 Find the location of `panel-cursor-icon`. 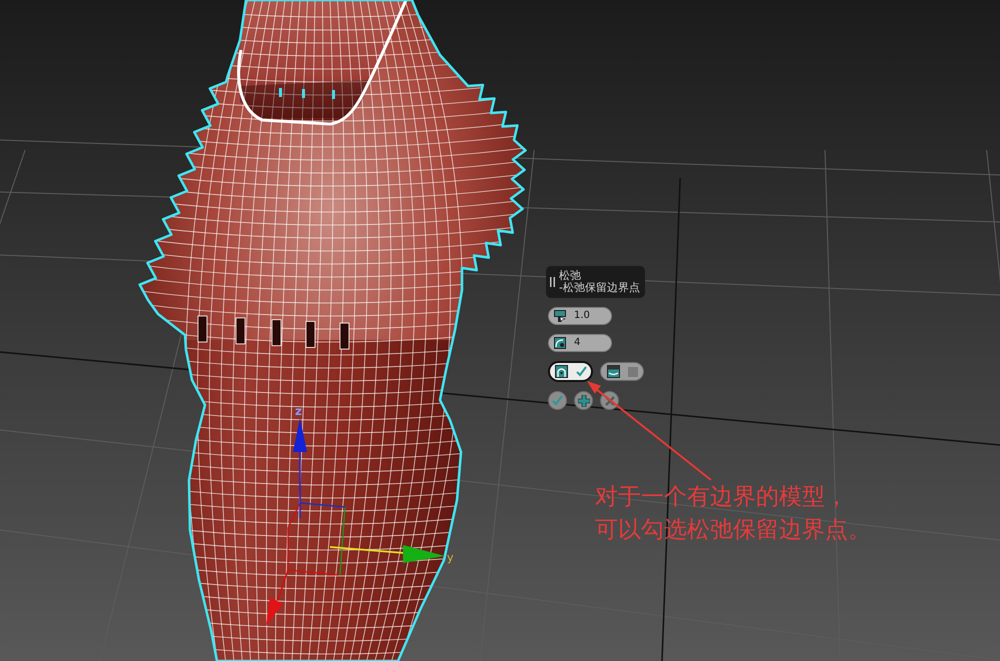

panel-cursor-icon is located at coordinates (560, 316).